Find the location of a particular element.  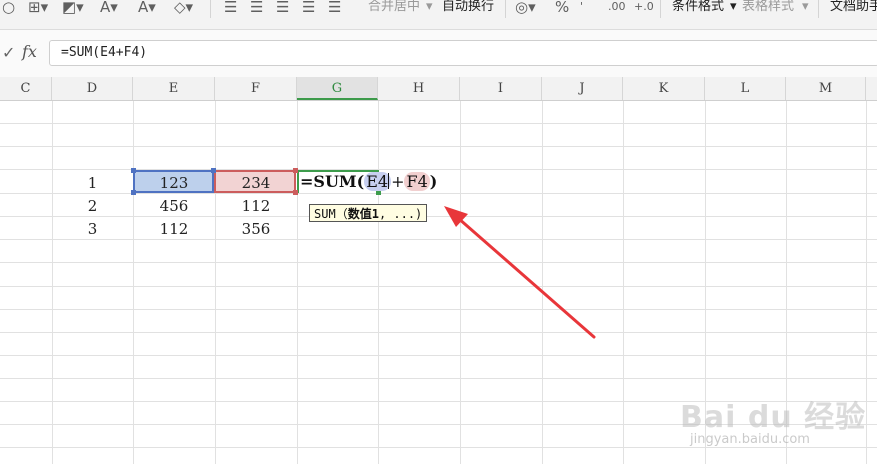

baidu-watermark: Bai du 经验 jingyan.baidu.com is located at coordinates (775, 417).